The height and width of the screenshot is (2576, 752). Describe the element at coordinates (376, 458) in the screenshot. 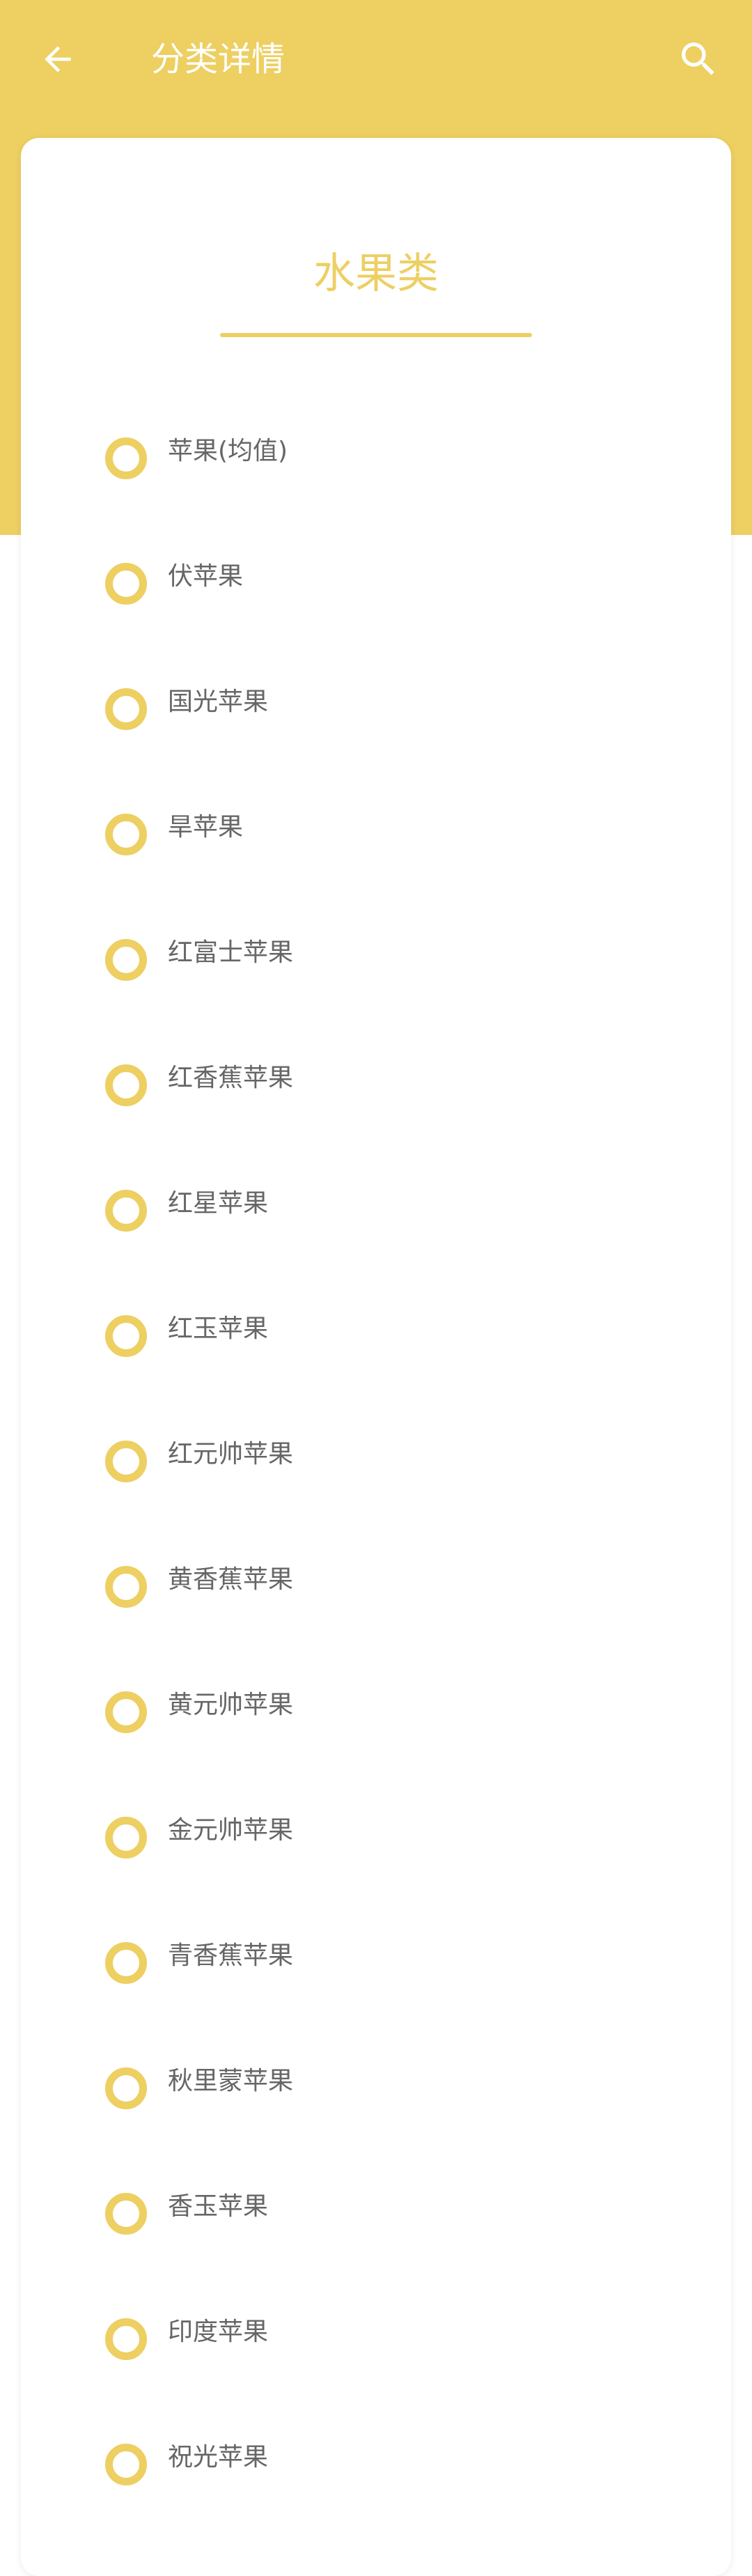

I see `list-item: 苹果(均值)` at that location.